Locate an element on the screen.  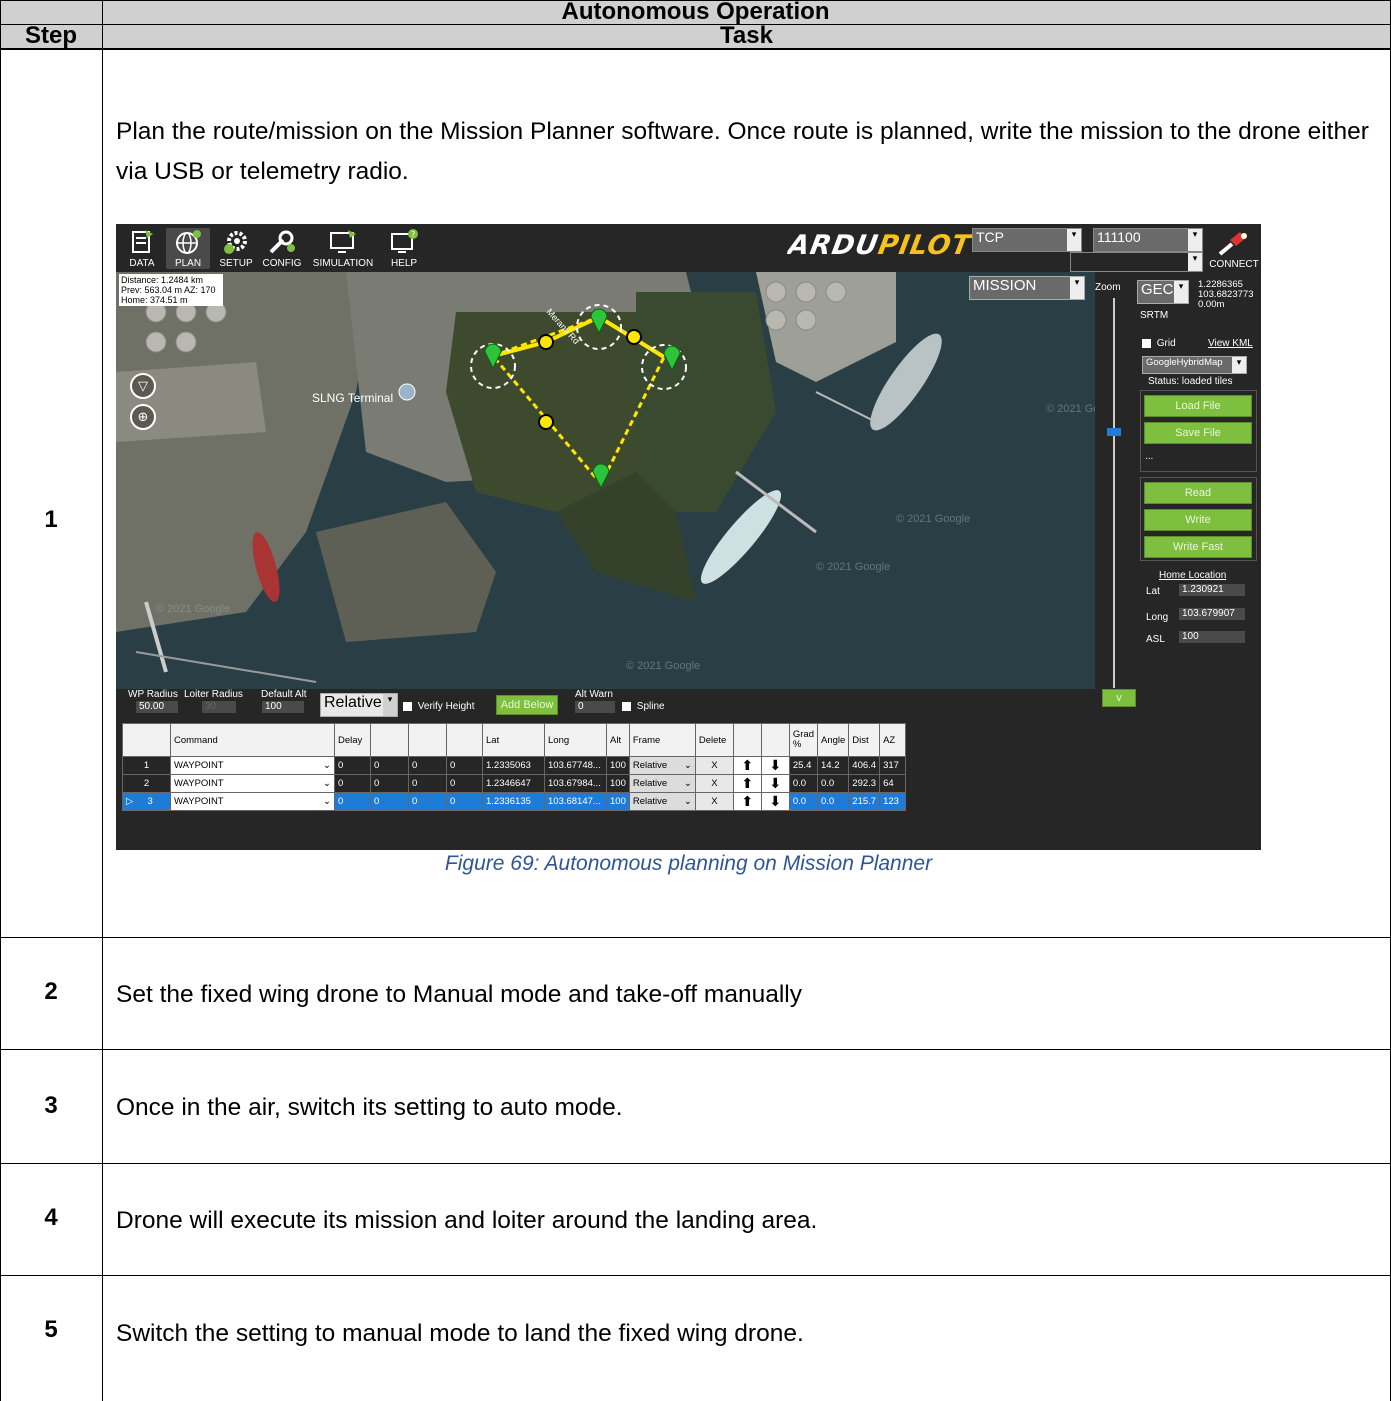
menu-setup-button: SETUP is located at coordinates (236, 248).